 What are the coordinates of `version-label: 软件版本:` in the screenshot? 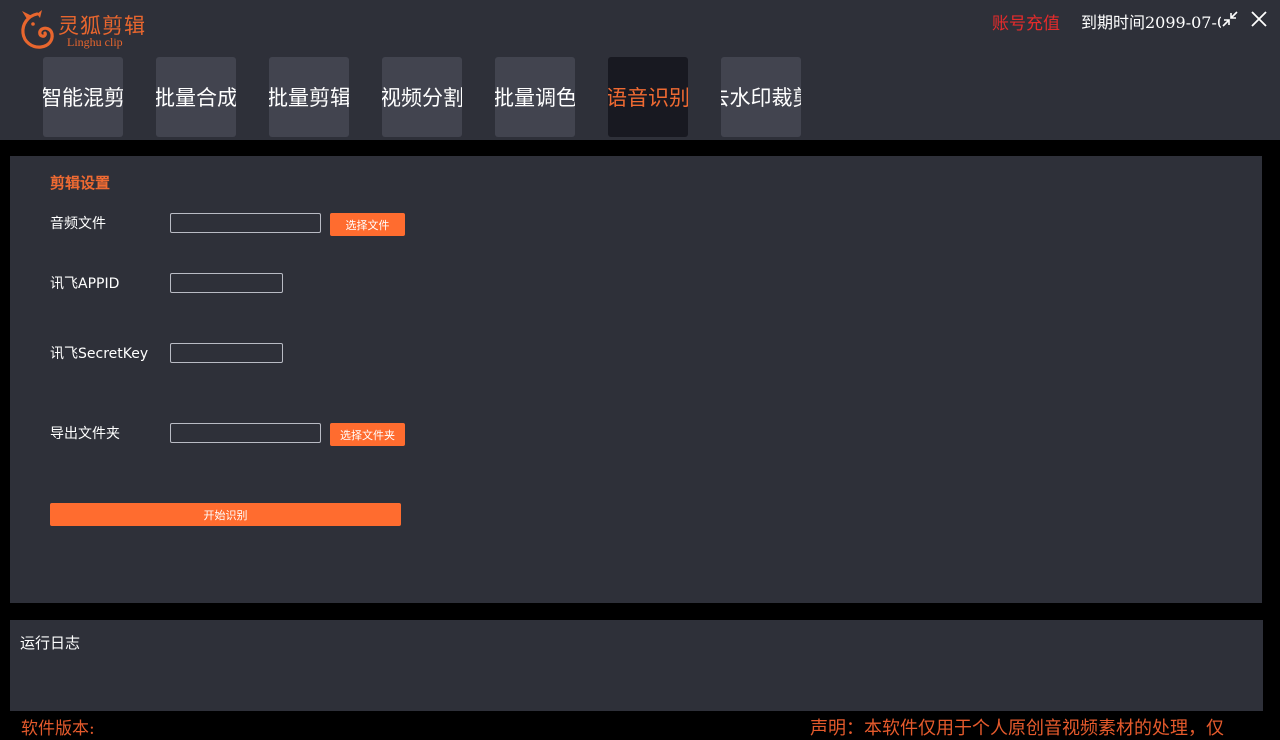 It's located at (58, 729).